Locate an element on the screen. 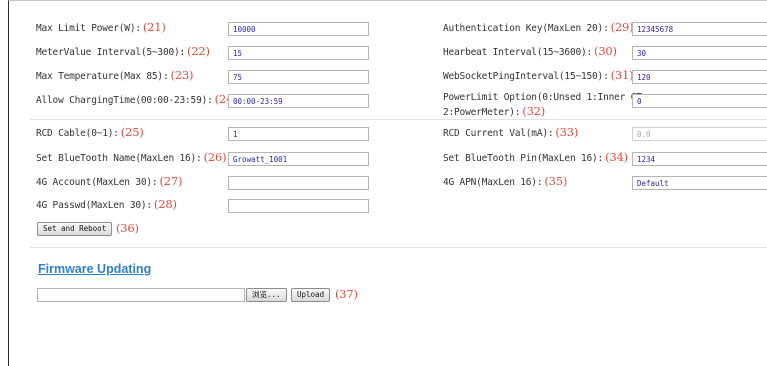 The height and width of the screenshot is (366, 767). 4g-passwd-label: 4G Passwd(MaxLen 30): (28) is located at coordinates (106, 204).